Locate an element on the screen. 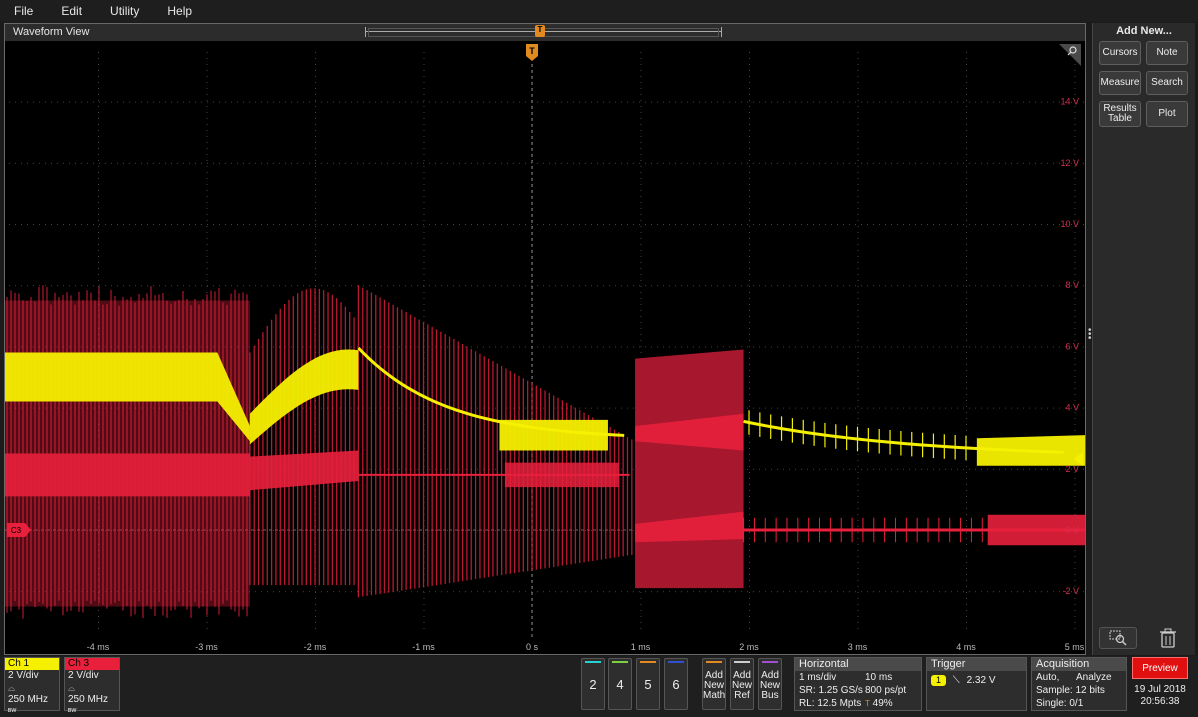 Image resolution: width=1198 pixels, height=717 pixels. acquisition-single: Single: 0/1 is located at coordinates (1079, 703).